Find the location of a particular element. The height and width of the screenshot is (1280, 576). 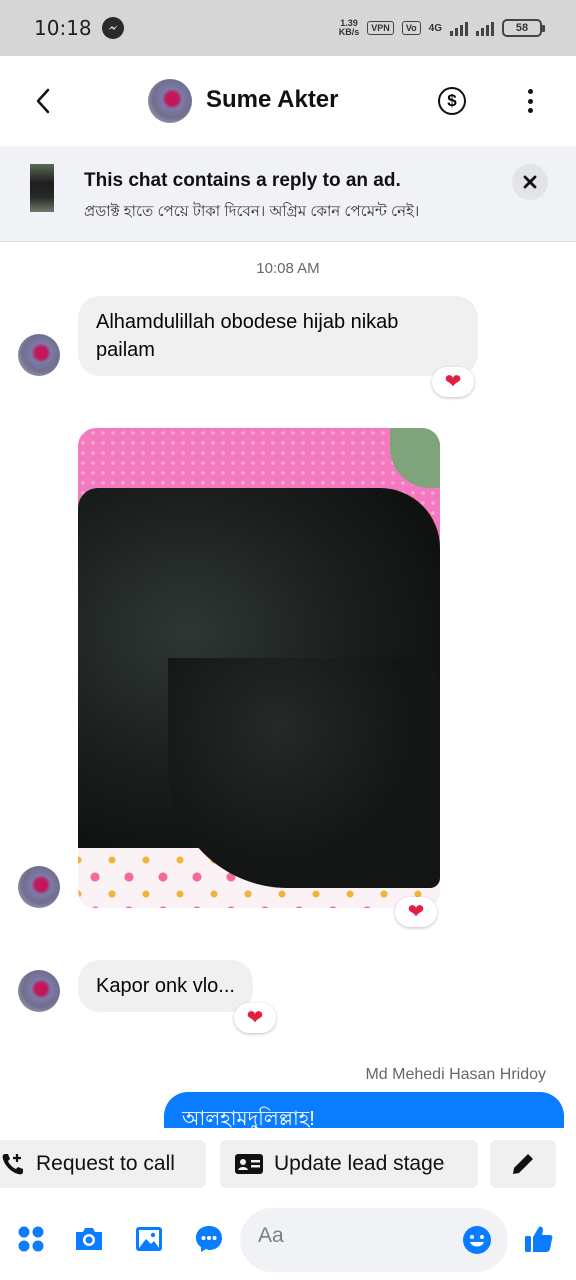

emoji-button is located at coordinates (477, 1240).